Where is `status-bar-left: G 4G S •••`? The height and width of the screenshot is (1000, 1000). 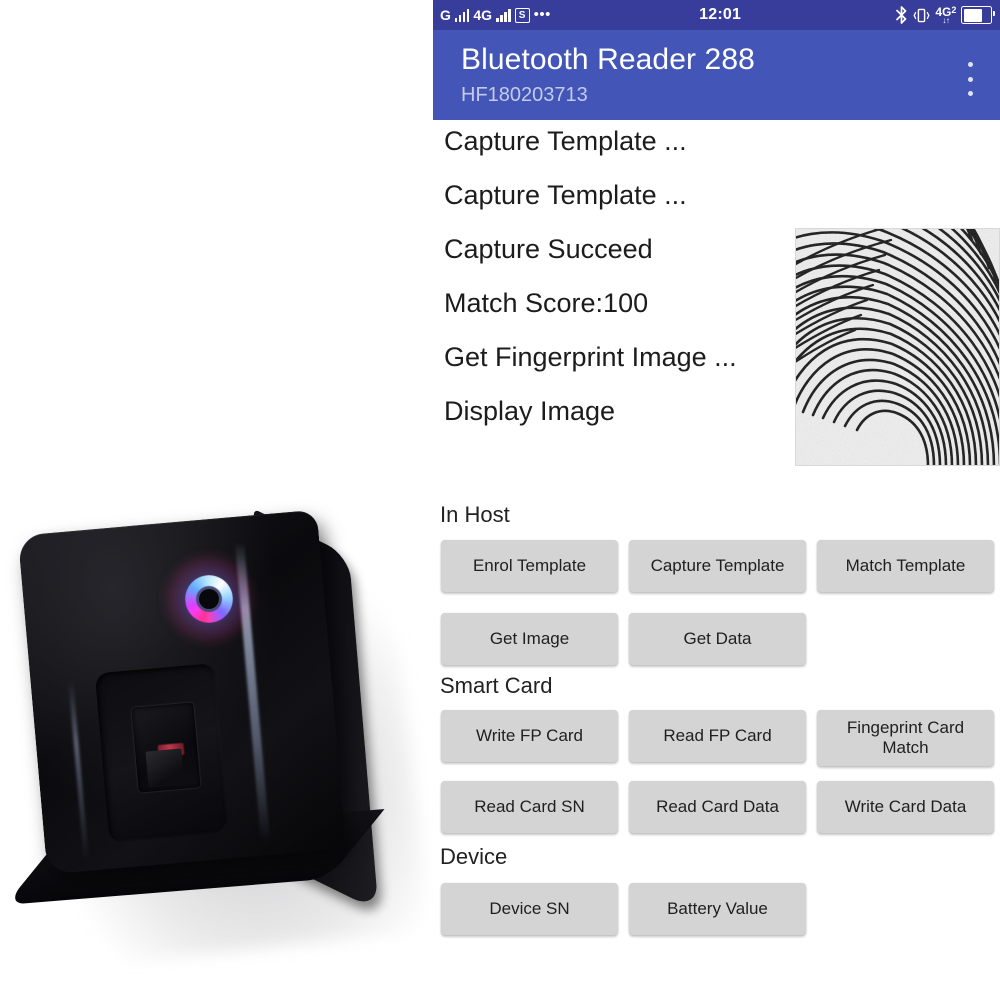 status-bar-left: G 4G S ••• is located at coordinates (492, 15).